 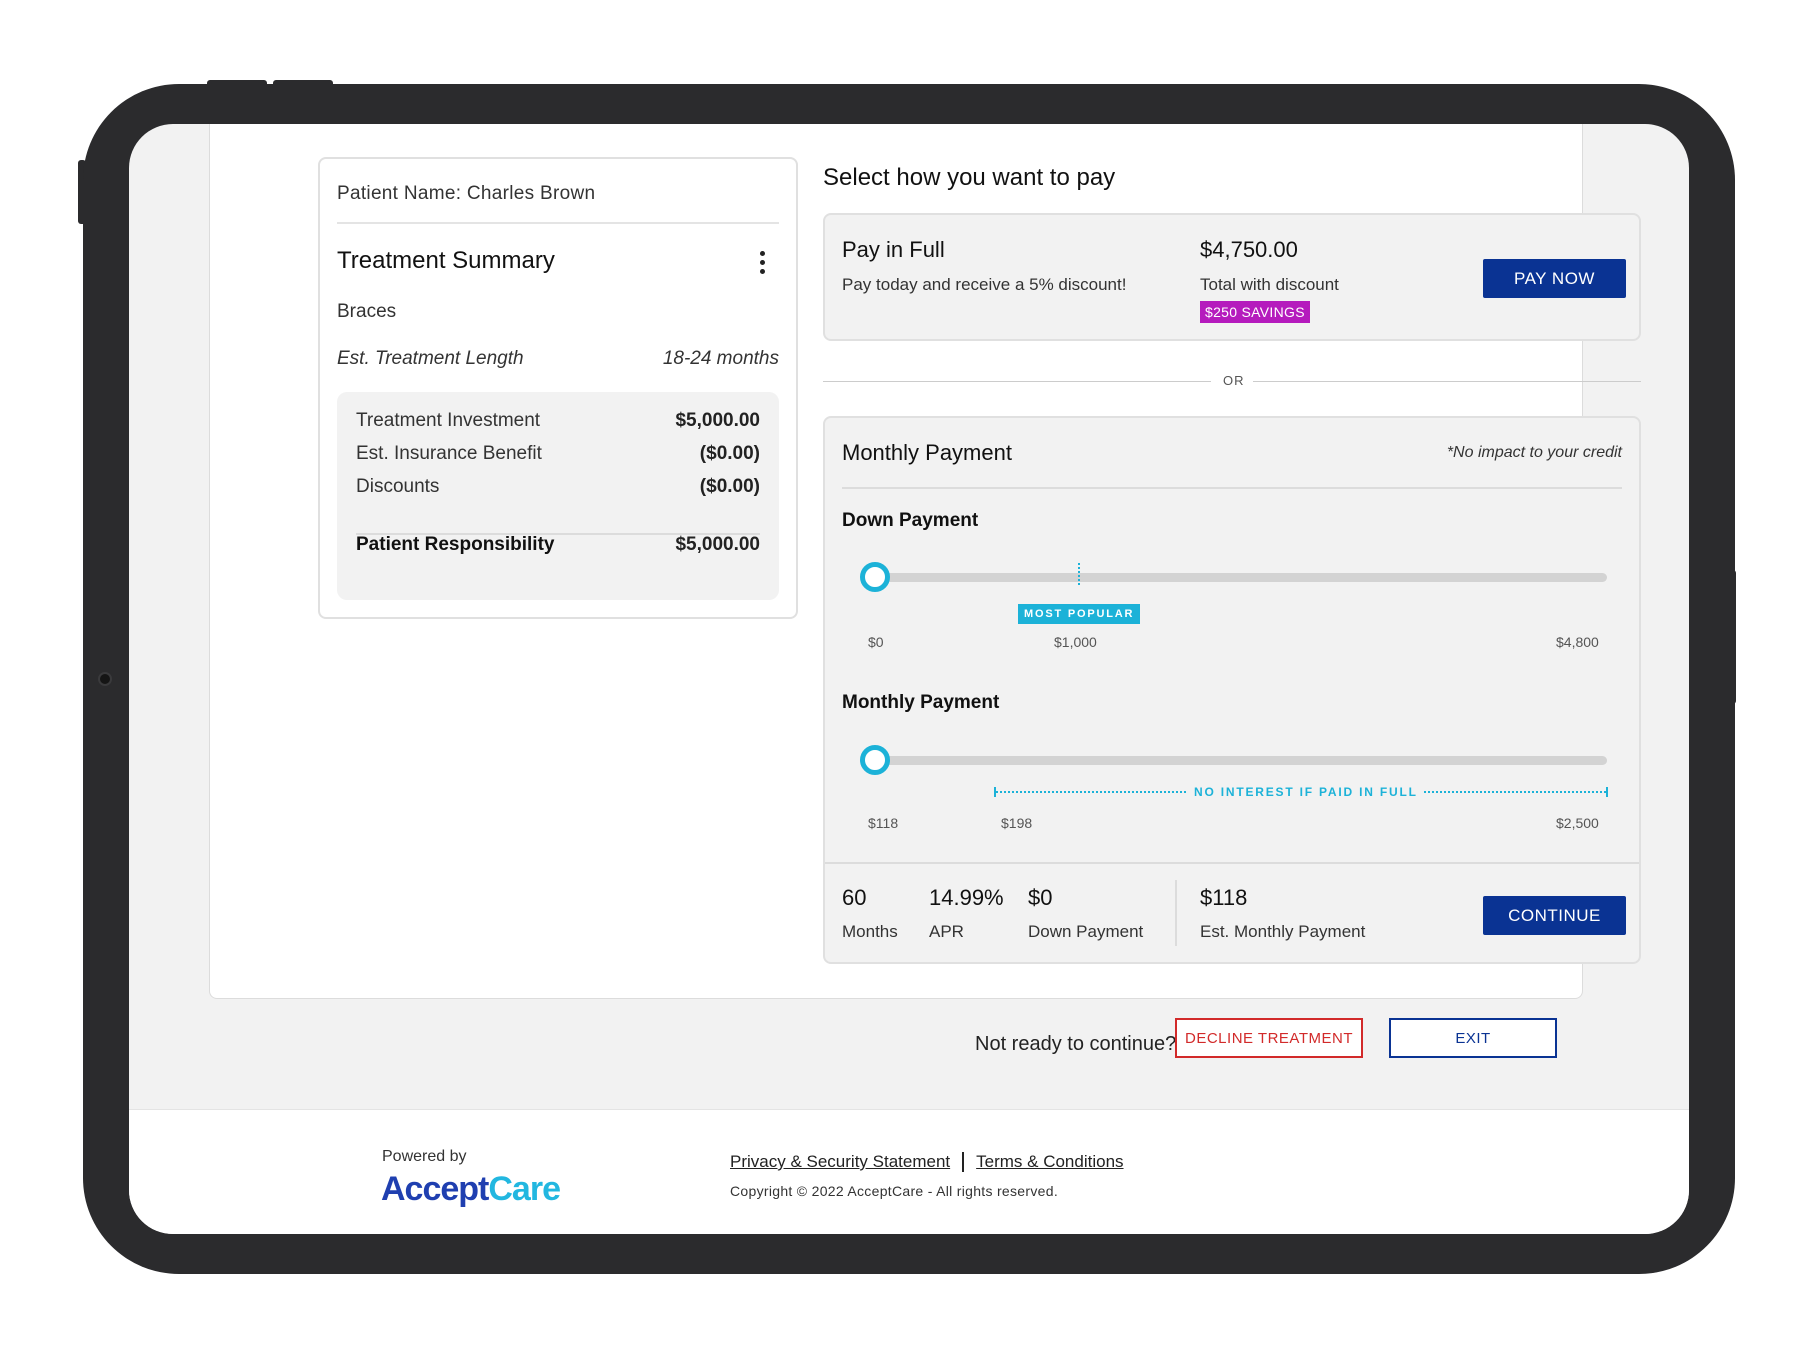 I want to click on treatment-length-label: Est. Treatment Length, so click(x=430, y=358).